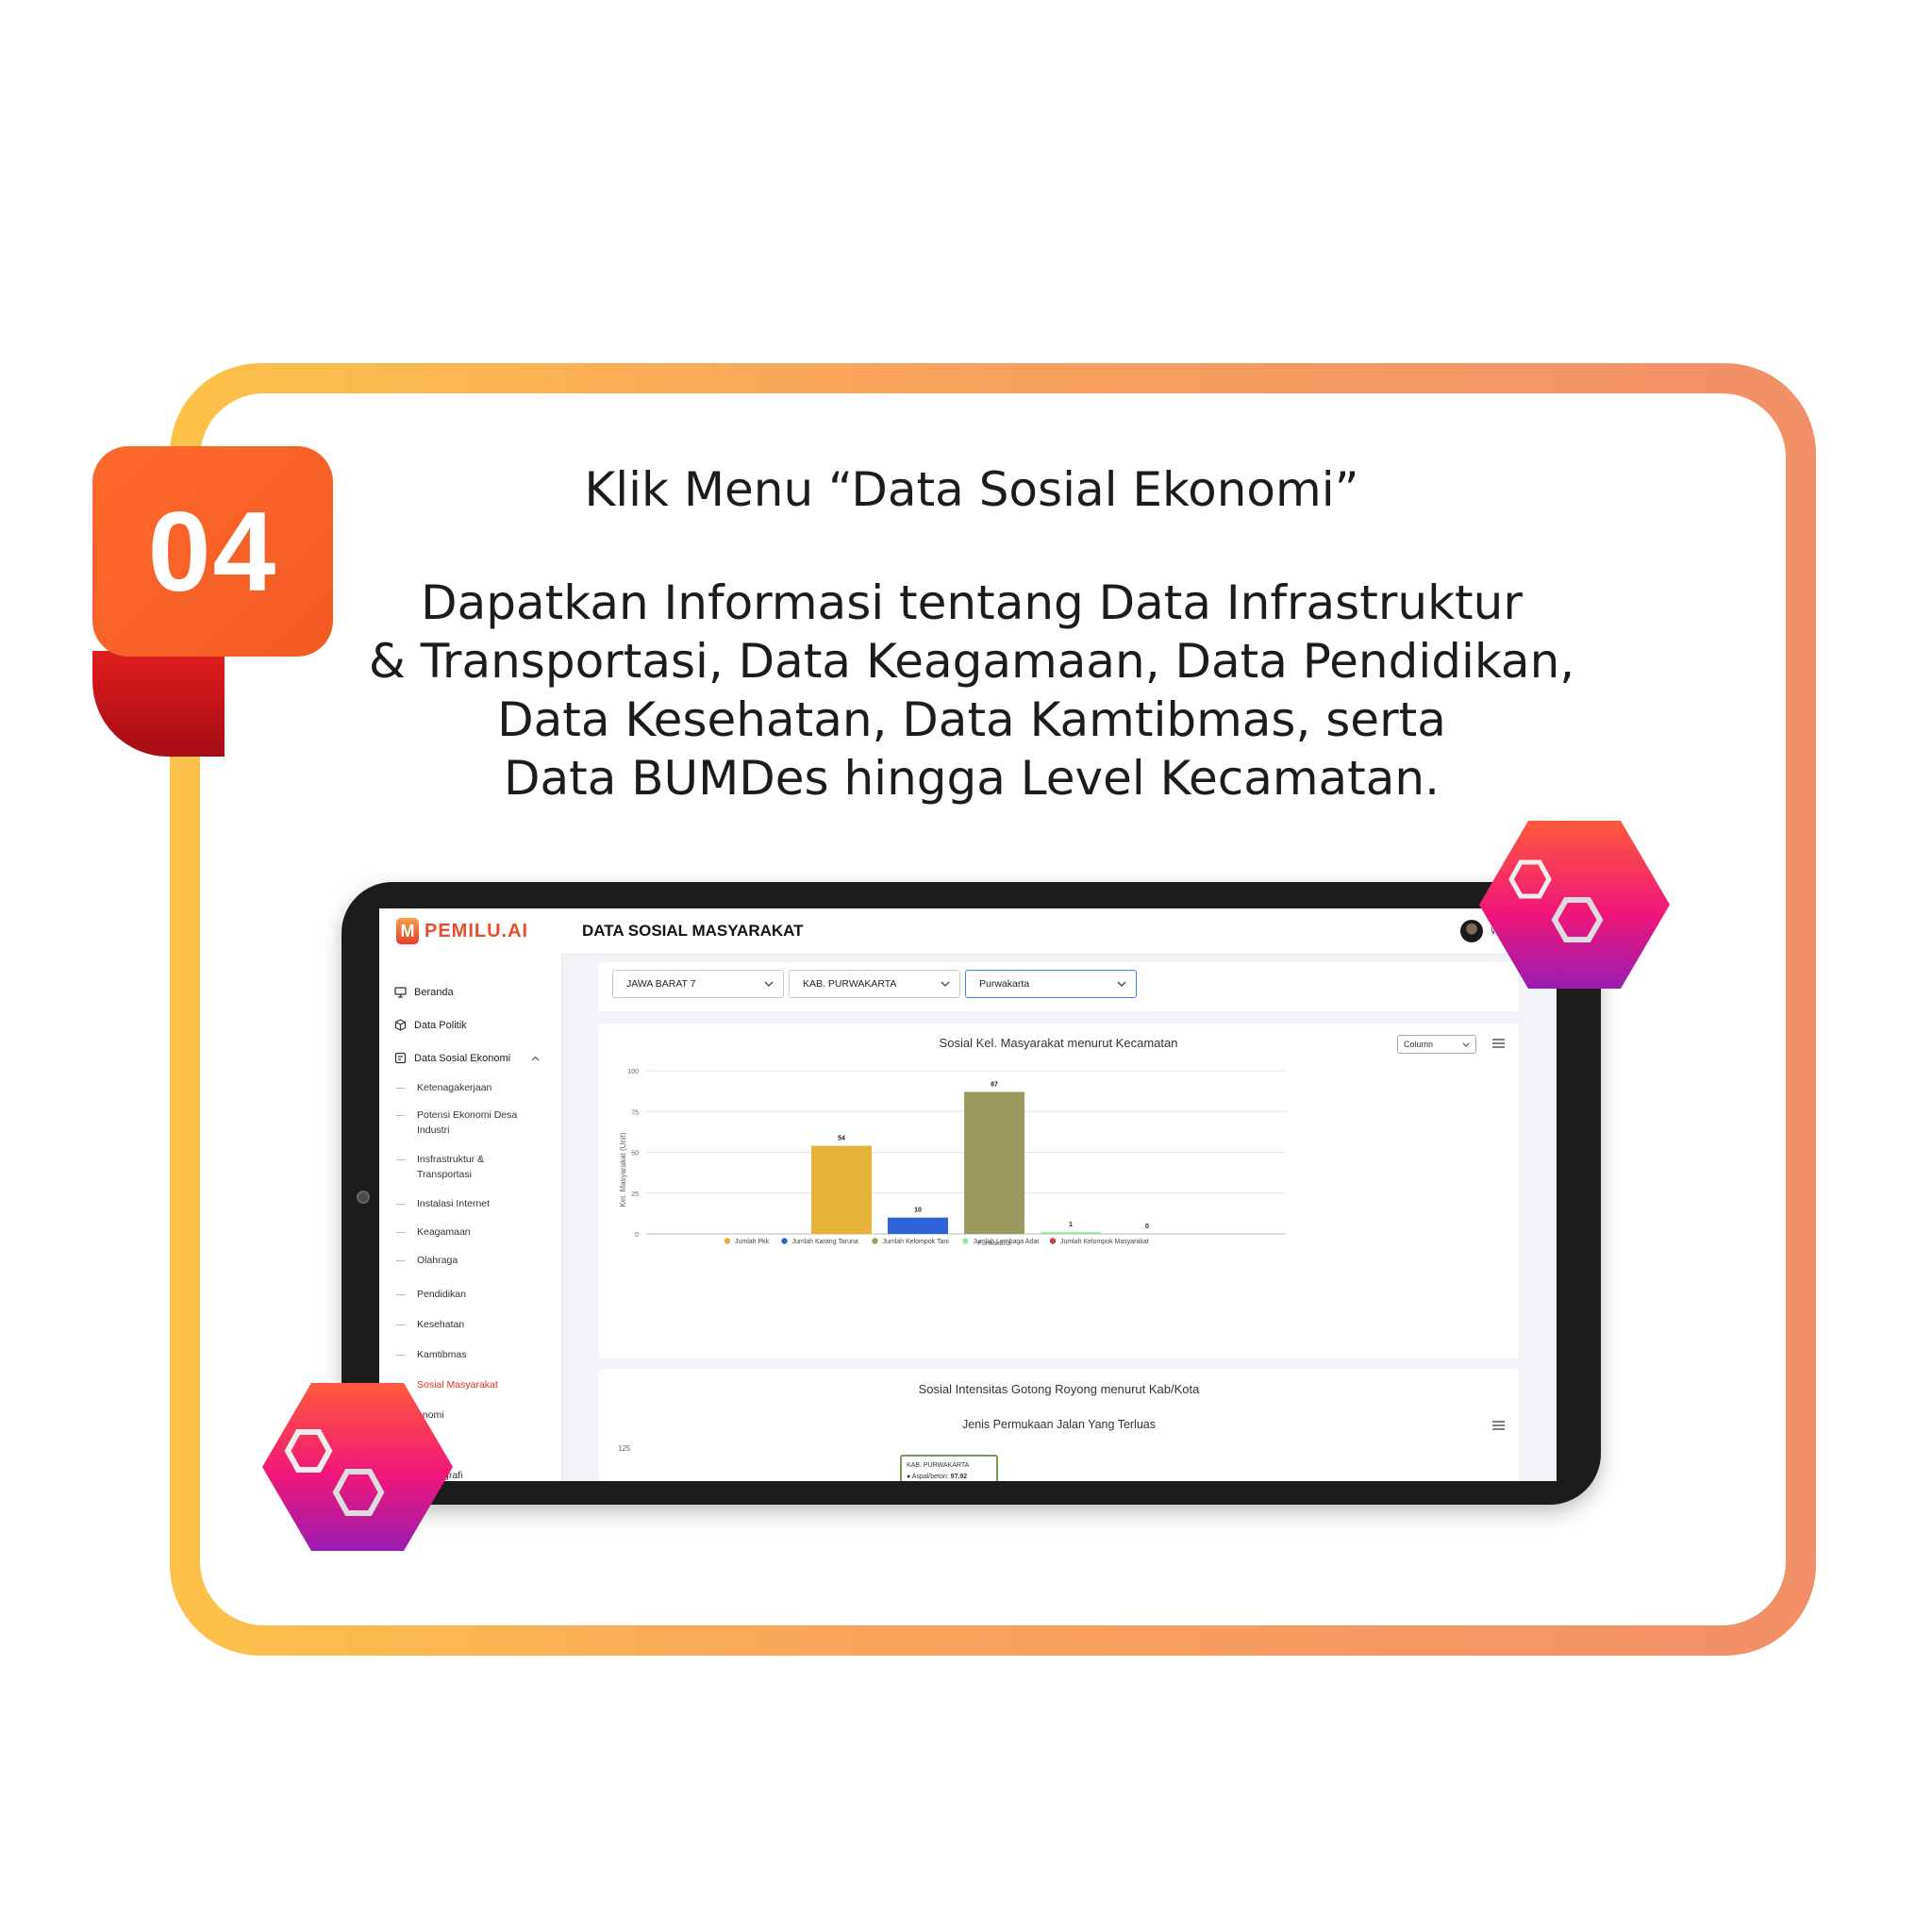  Describe the element at coordinates (430, 1324) in the screenshot. I see `submenu-kesehatan: Kesehatan` at that location.